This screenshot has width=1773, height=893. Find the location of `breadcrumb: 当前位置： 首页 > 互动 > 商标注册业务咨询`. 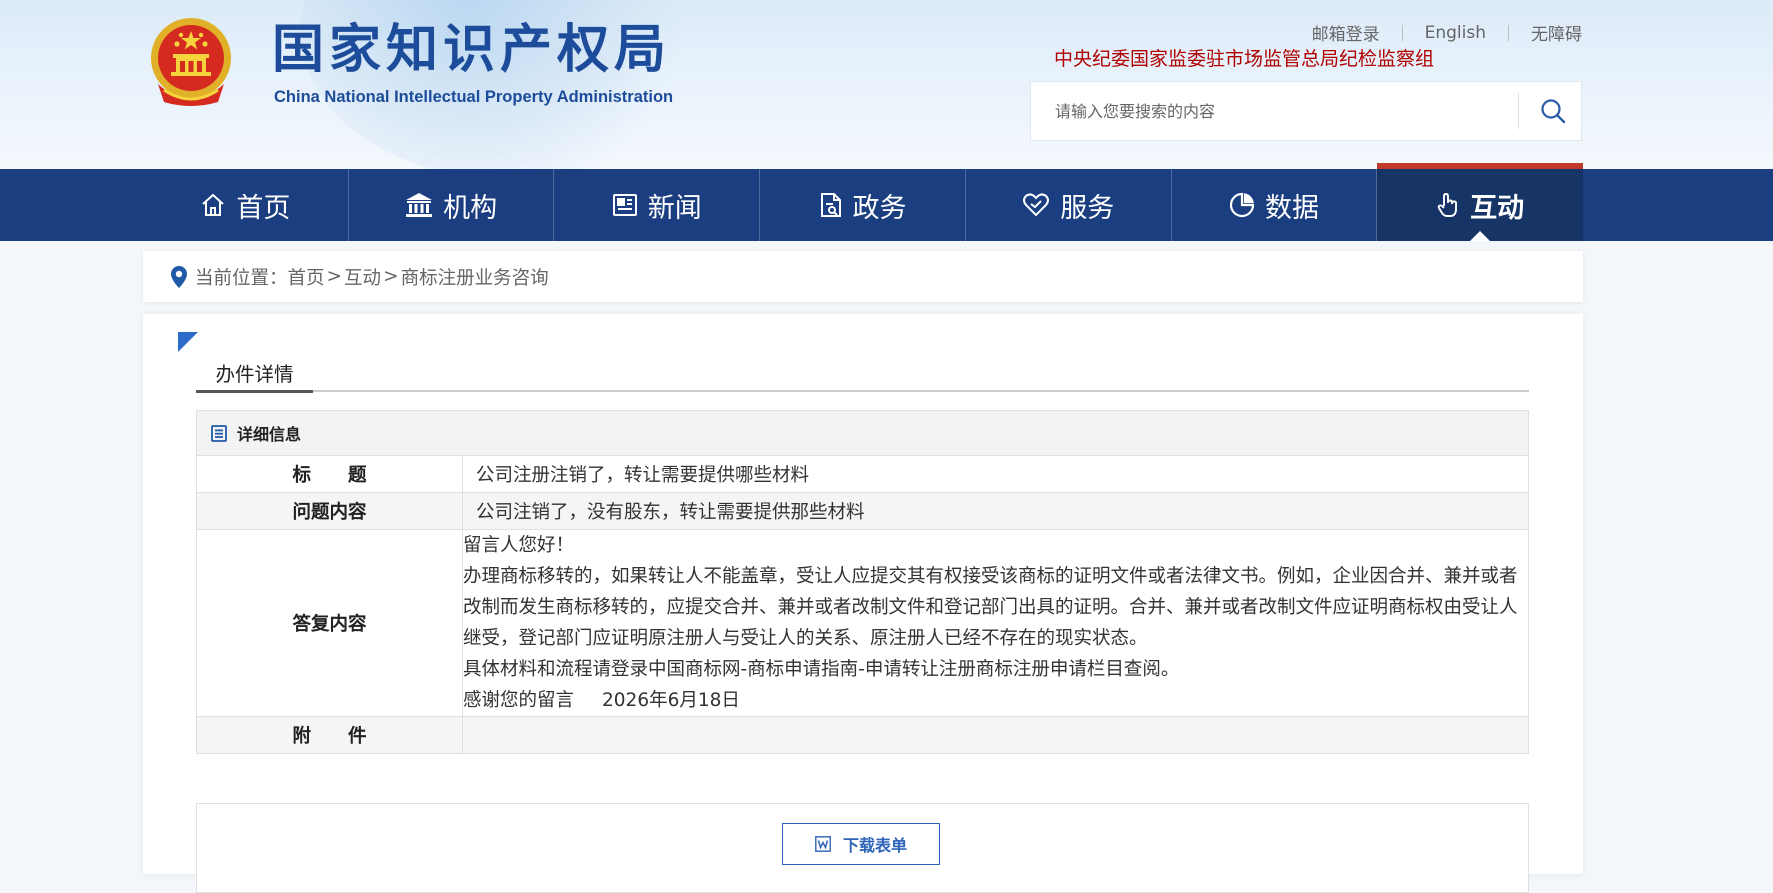

breadcrumb: 当前位置： 首页 > 互动 > 商标注册业务咨询 is located at coordinates (863, 276).